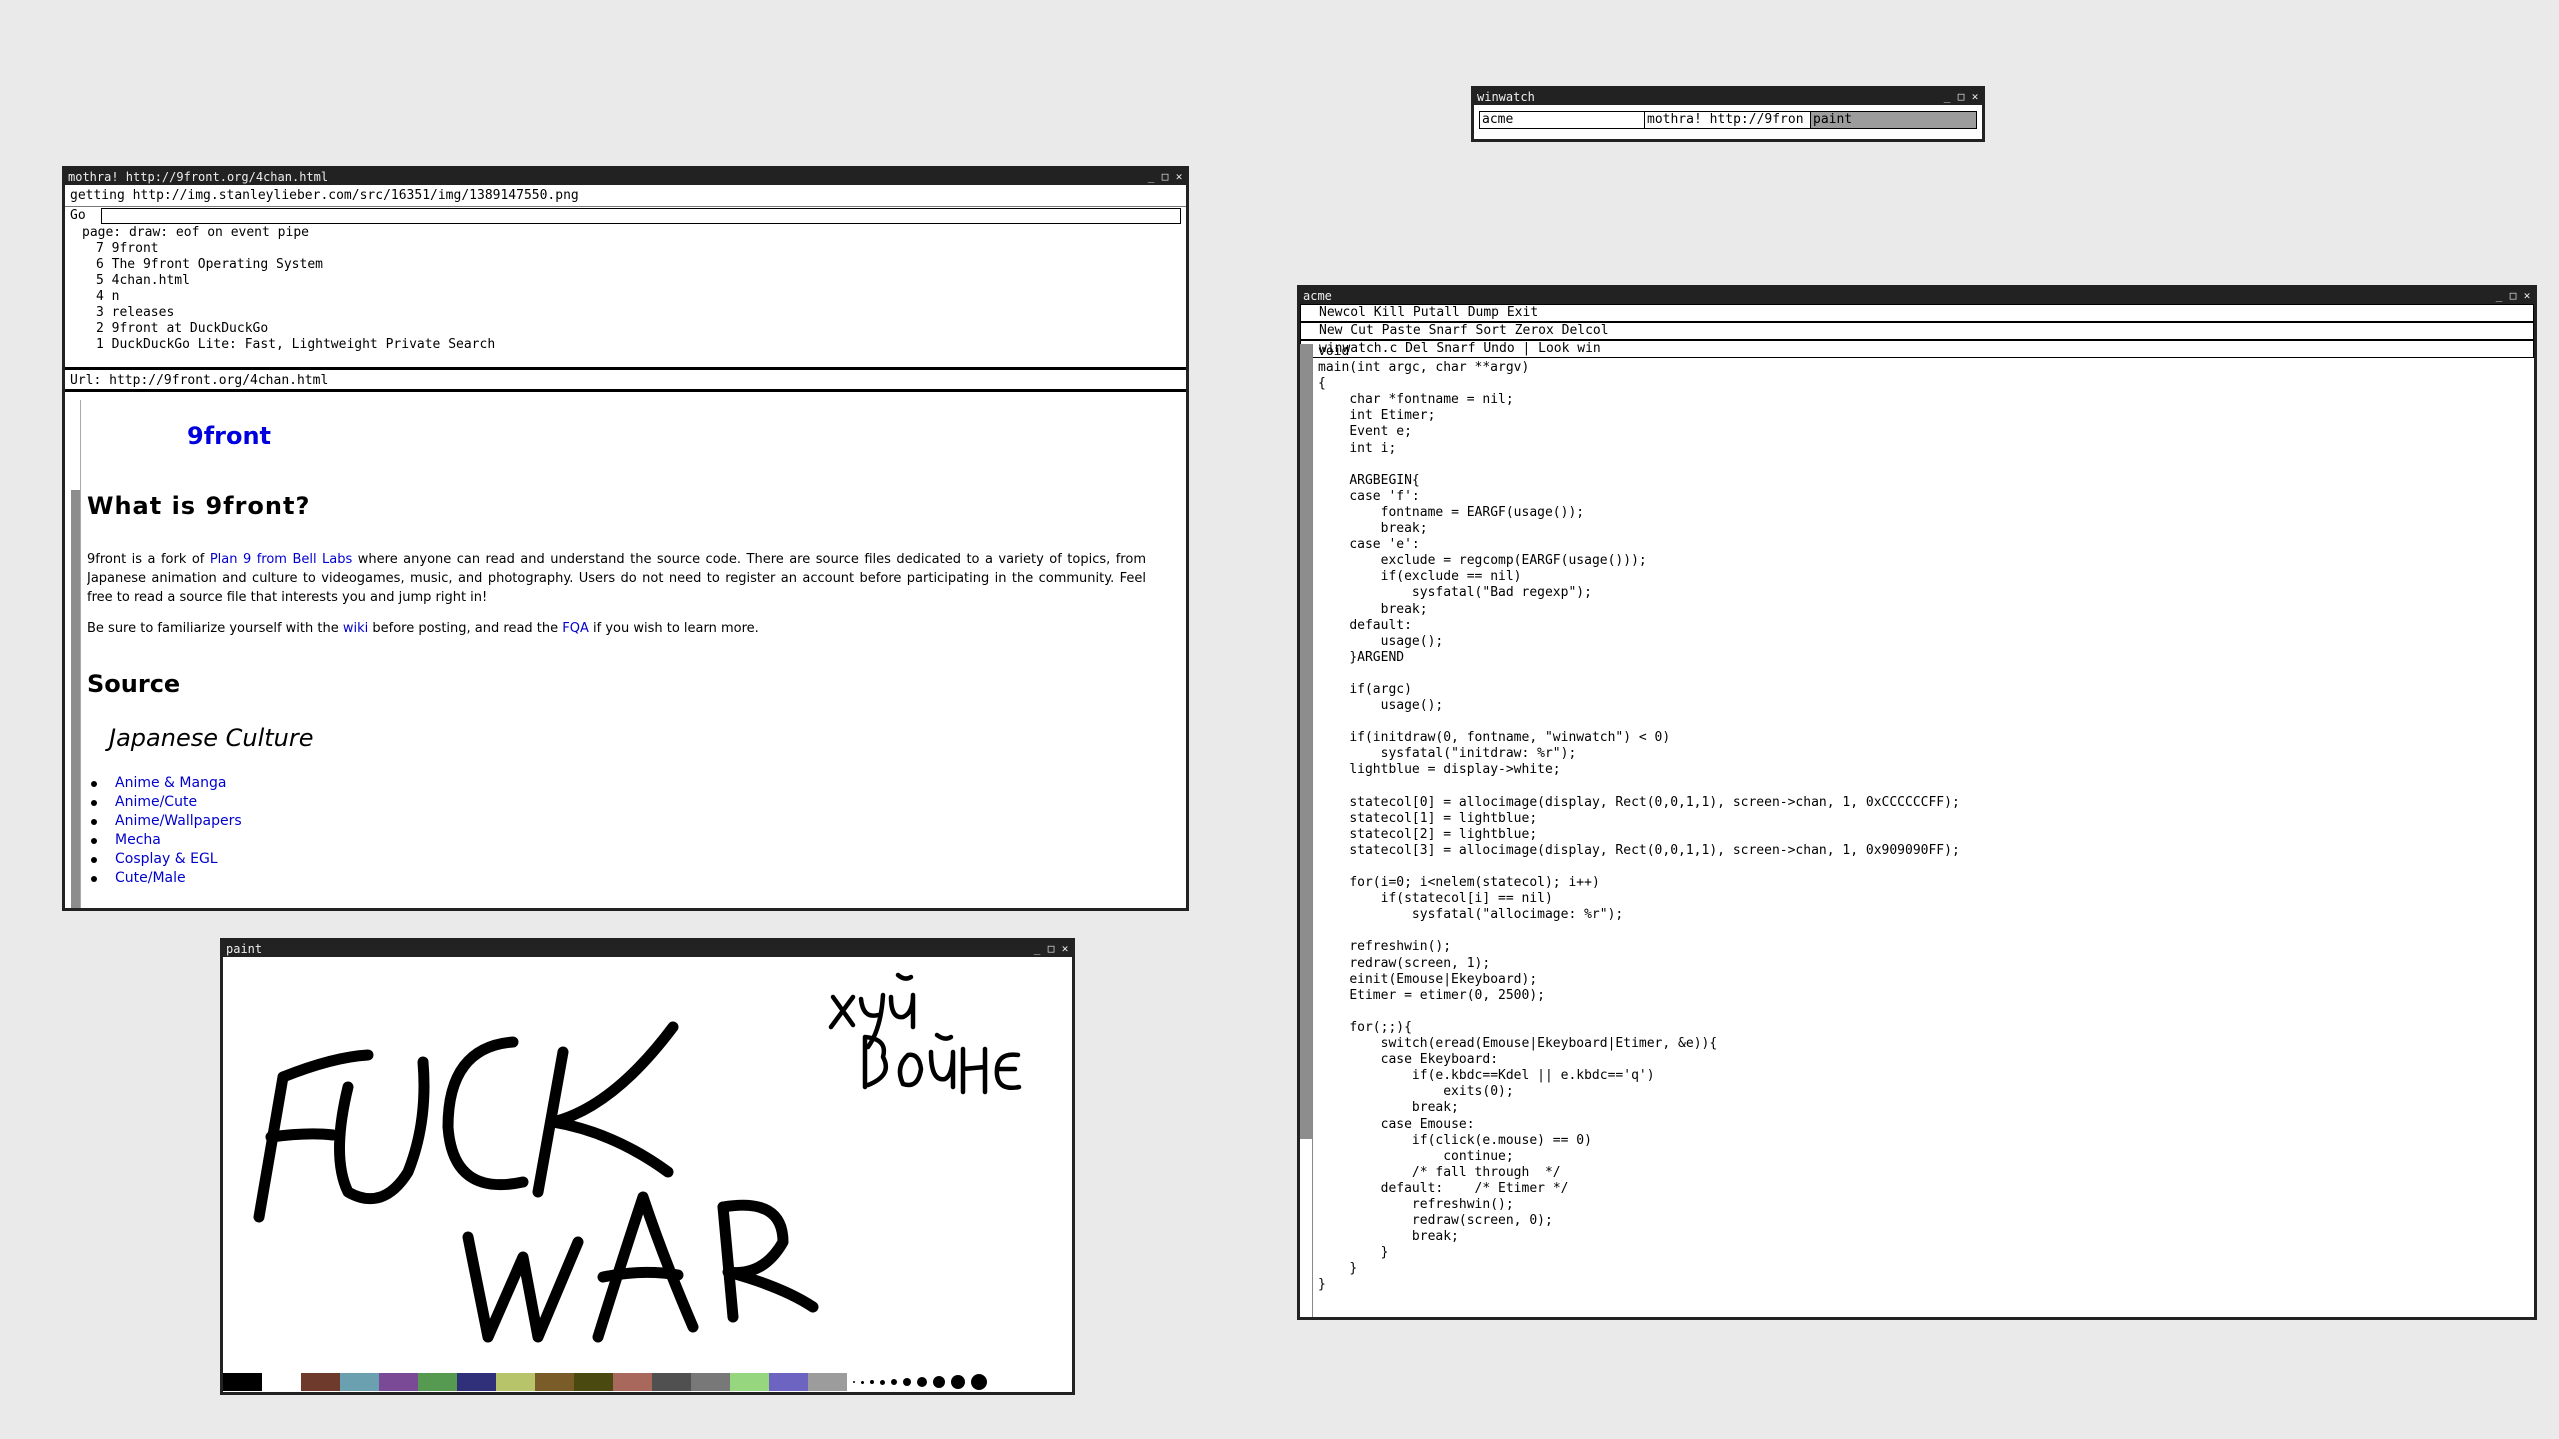 This screenshot has height=1439, width=2559. I want to click on paint-window: paint _ □ ✕, so click(647, 1166).